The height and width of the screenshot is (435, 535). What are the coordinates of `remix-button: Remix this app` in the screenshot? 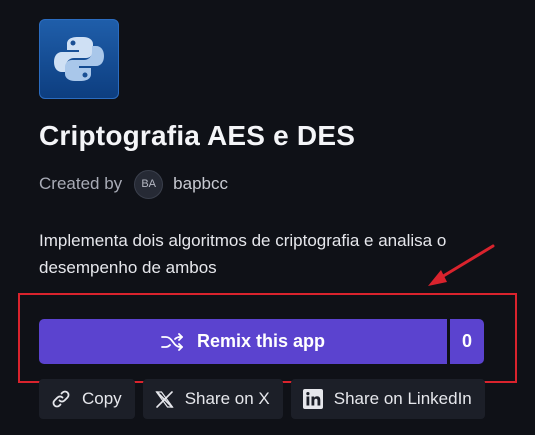 It's located at (243, 341).